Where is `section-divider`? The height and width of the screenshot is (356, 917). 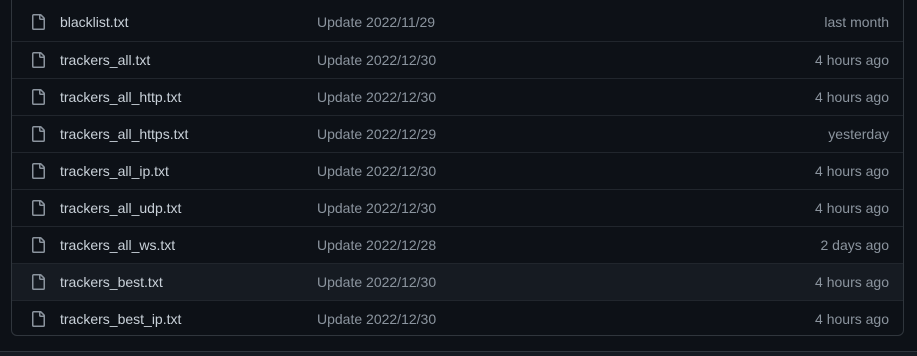
section-divider is located at coordinates (458, 353).